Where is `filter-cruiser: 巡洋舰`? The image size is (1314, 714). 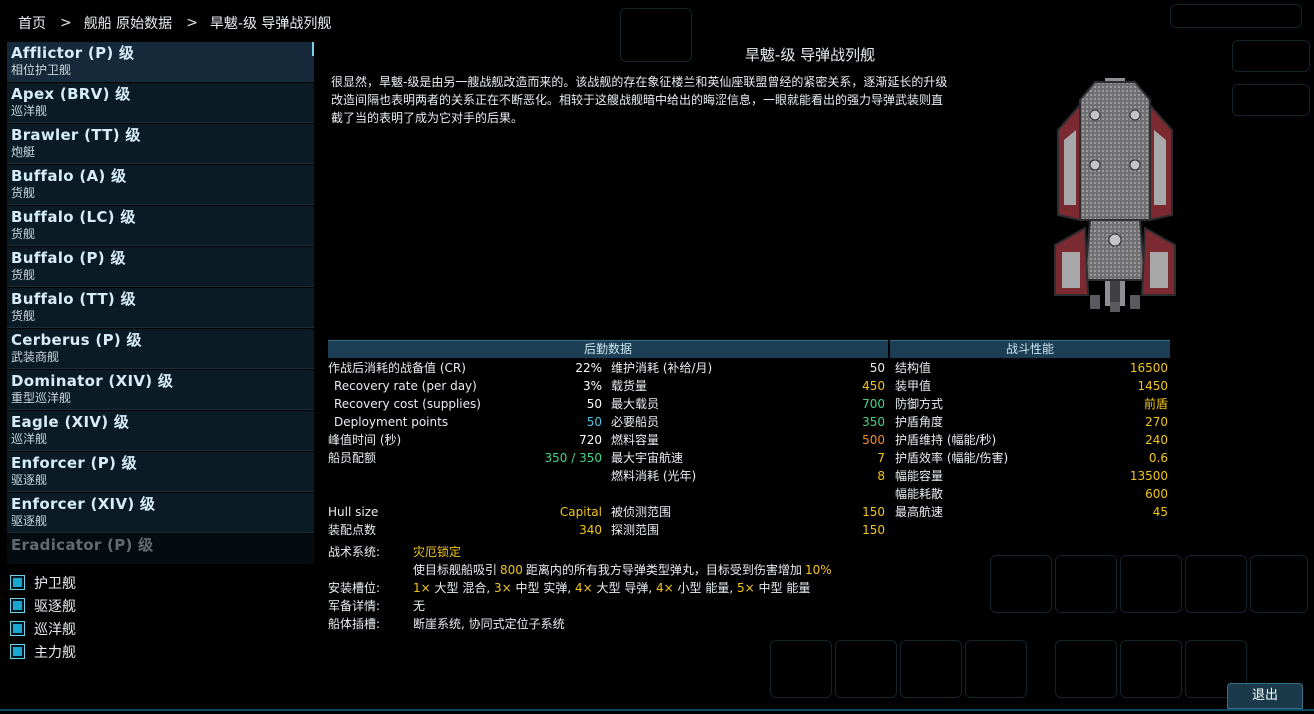 filter-cruiser: 巡洋舰 is located at coordinates (43, 628).